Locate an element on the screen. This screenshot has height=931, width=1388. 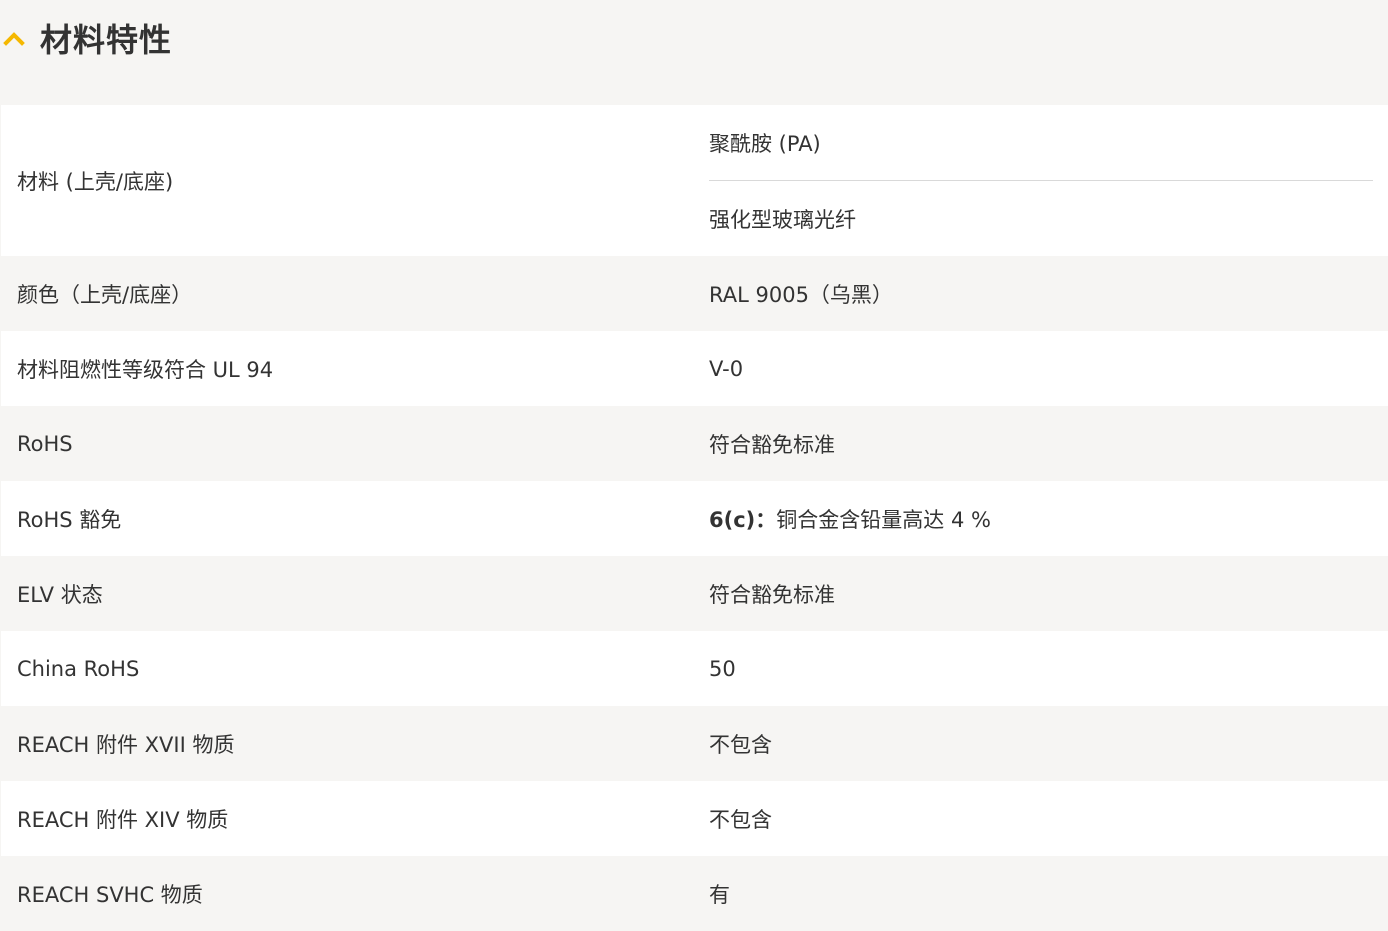
table-row: ELV 状态 符合豁免标准 is located at coordinates (694, 593).